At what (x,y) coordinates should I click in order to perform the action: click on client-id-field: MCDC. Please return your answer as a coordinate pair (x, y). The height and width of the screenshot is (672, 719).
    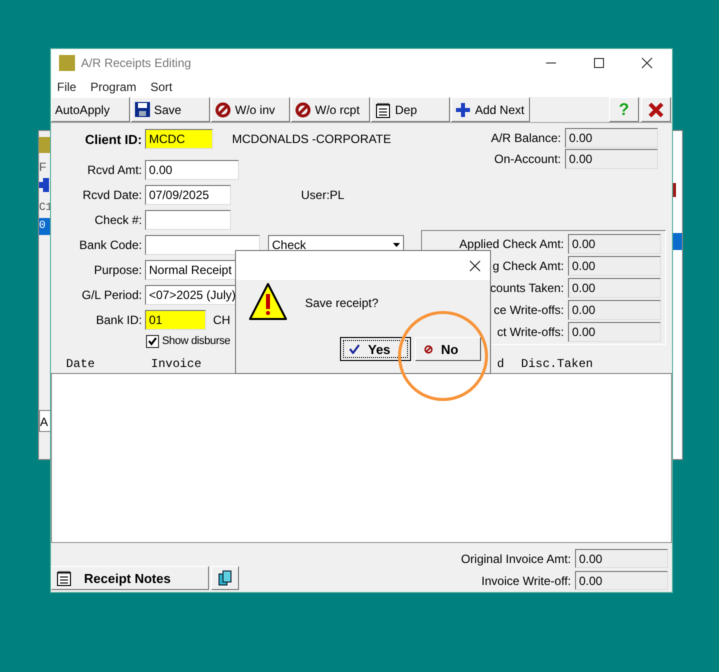
    Looking at the image, I should click on (179, 139).